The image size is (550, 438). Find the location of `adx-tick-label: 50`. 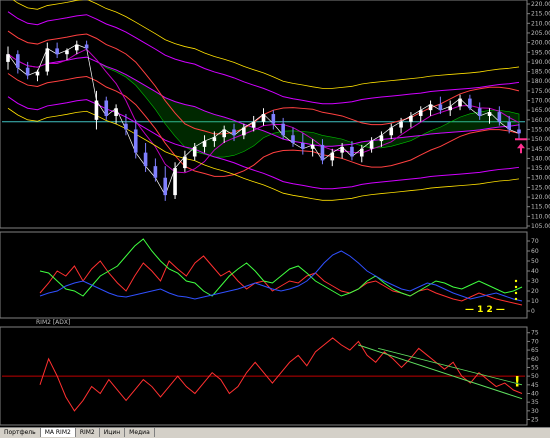

adx-tick-label: 50 is located at coordinates (535, 376).